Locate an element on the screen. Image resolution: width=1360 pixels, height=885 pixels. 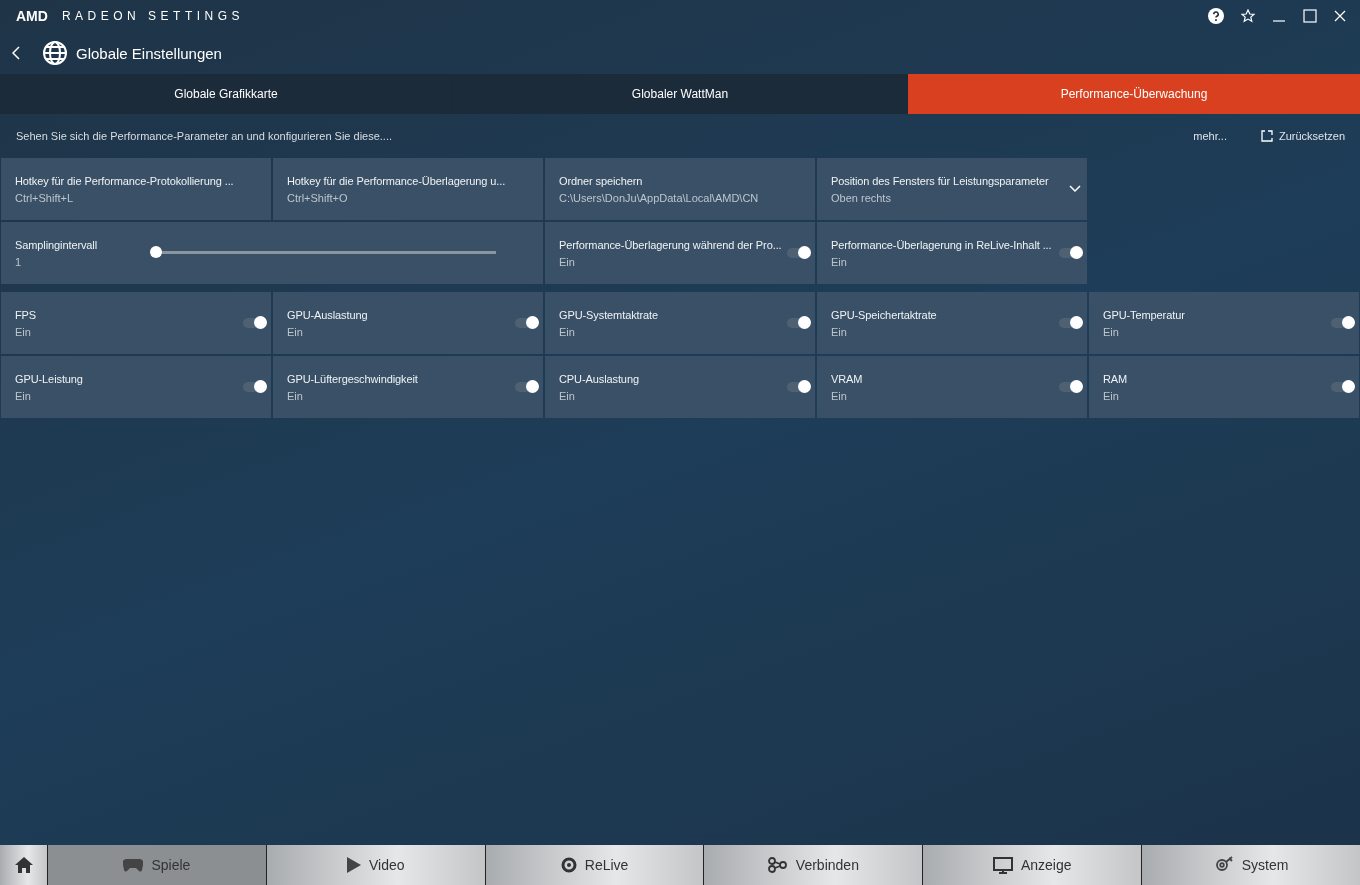
reset-icon is located at coordinates (1266, 136).